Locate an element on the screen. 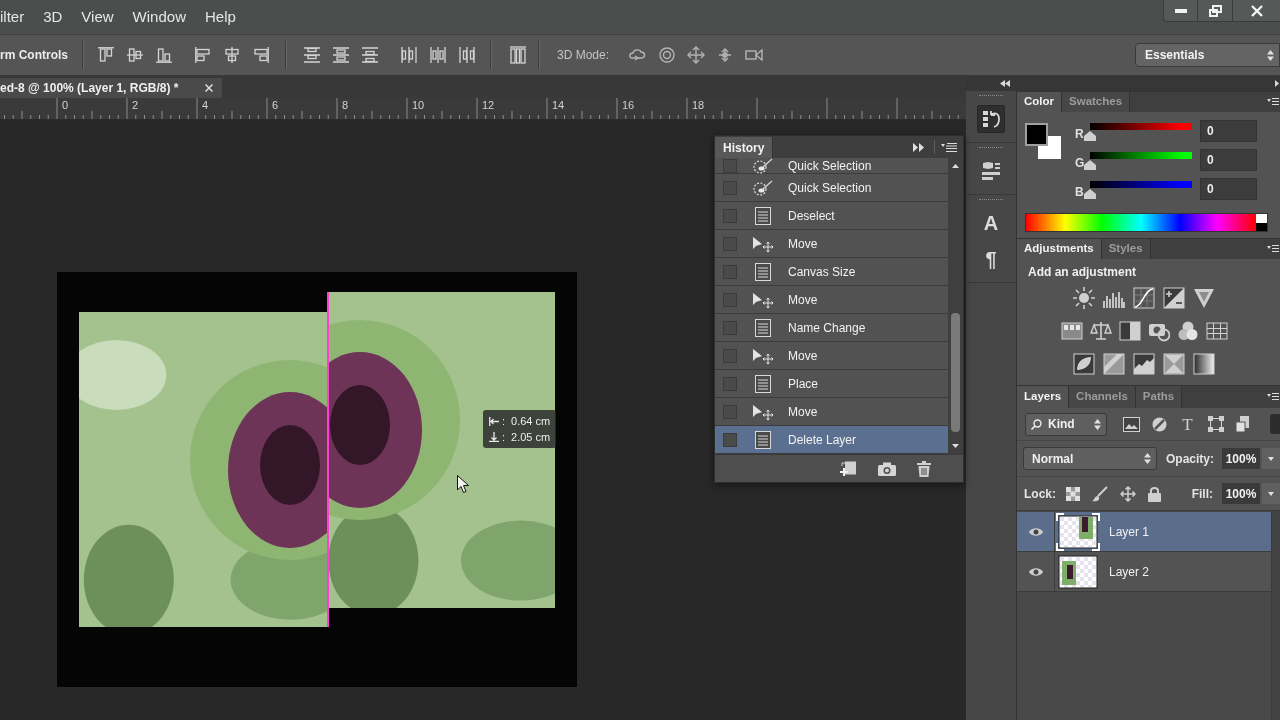 This screenshot has width=1280, height=720. background-swatch is located at coordinates (1043, 141).